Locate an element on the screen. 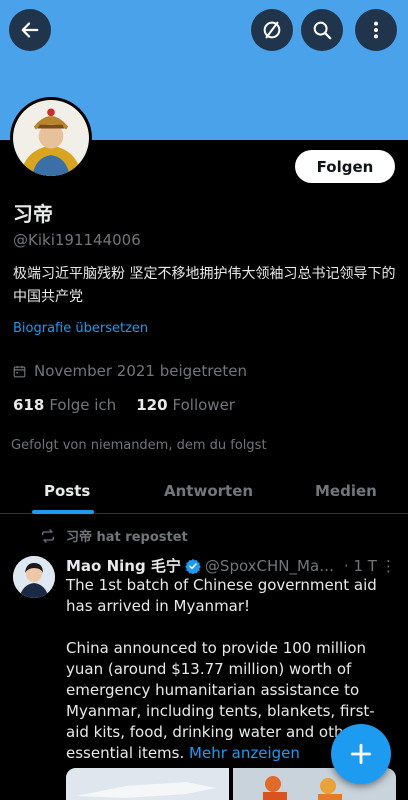 The height and width of the screenshot is (800, 408). repost-text: 习帝 hat repostet is located at coordinates (127, 537).